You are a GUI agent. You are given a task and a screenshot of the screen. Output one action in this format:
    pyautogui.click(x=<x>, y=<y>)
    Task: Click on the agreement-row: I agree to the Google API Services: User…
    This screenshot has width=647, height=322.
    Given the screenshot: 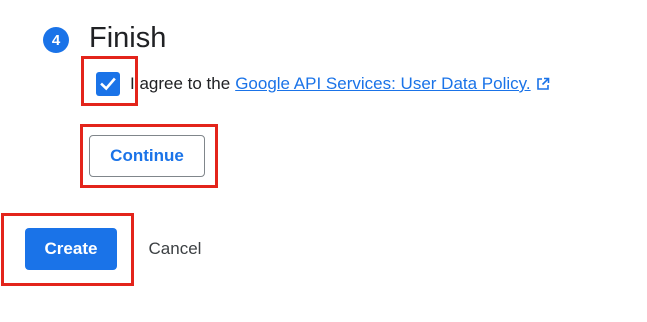 What is the action you would take?
    pyautogui.click(x=340, y=84)
    